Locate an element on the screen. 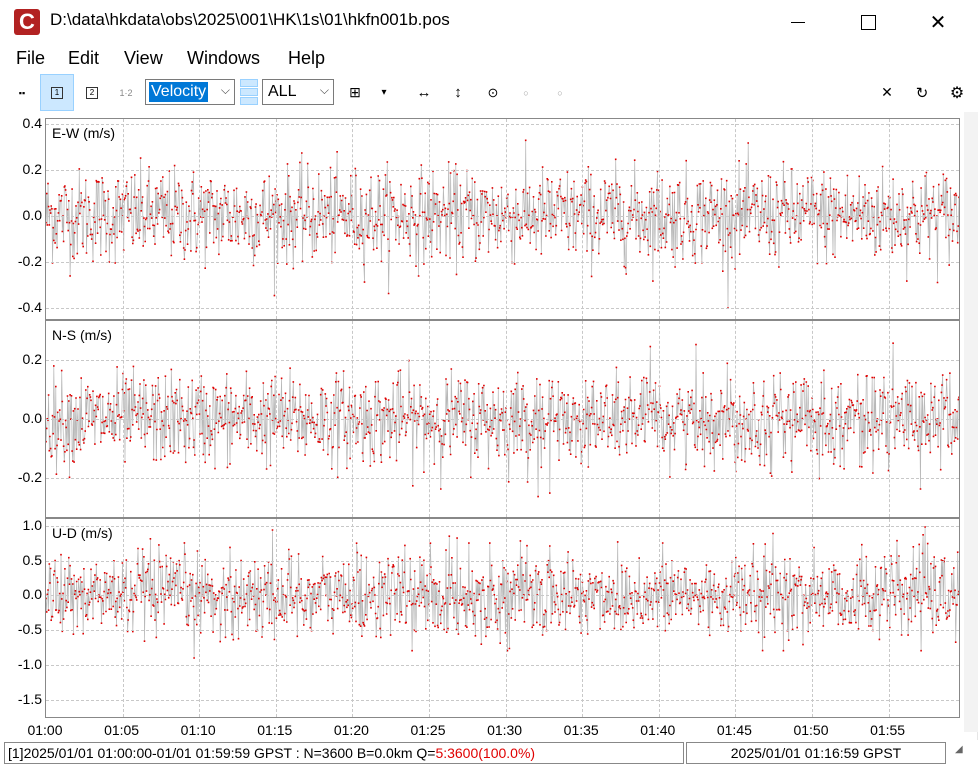 This screenshot has height=769, width=978. menu-file: File is located at coordinates (30, 58).